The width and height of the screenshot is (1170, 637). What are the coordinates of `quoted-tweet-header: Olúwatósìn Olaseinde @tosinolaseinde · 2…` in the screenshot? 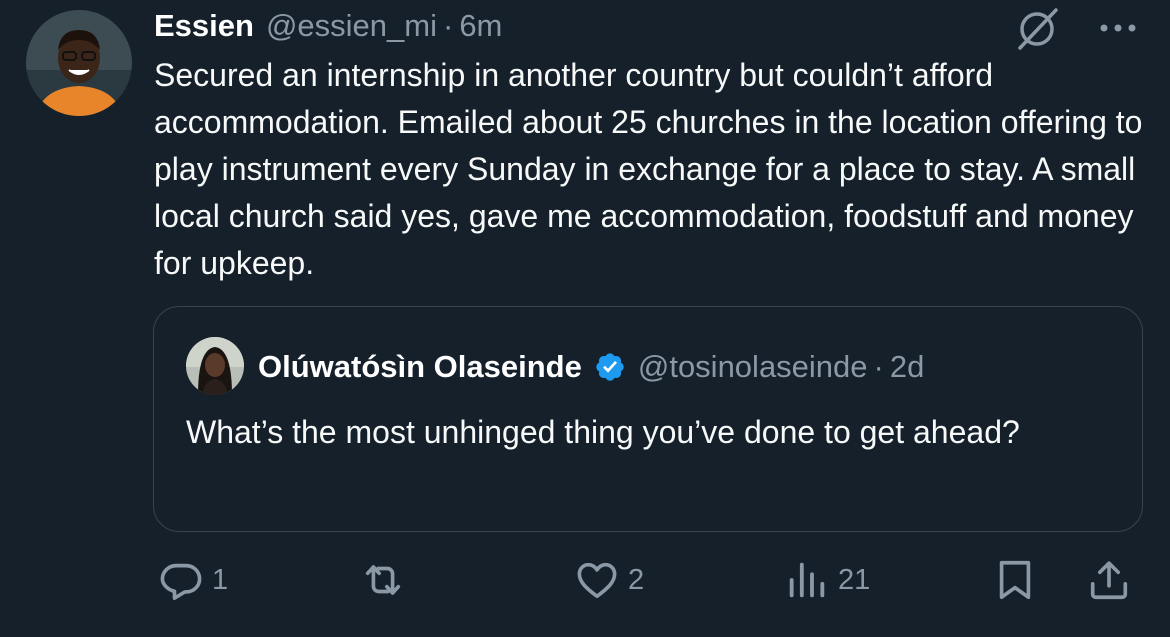 It's located at (591, 367).